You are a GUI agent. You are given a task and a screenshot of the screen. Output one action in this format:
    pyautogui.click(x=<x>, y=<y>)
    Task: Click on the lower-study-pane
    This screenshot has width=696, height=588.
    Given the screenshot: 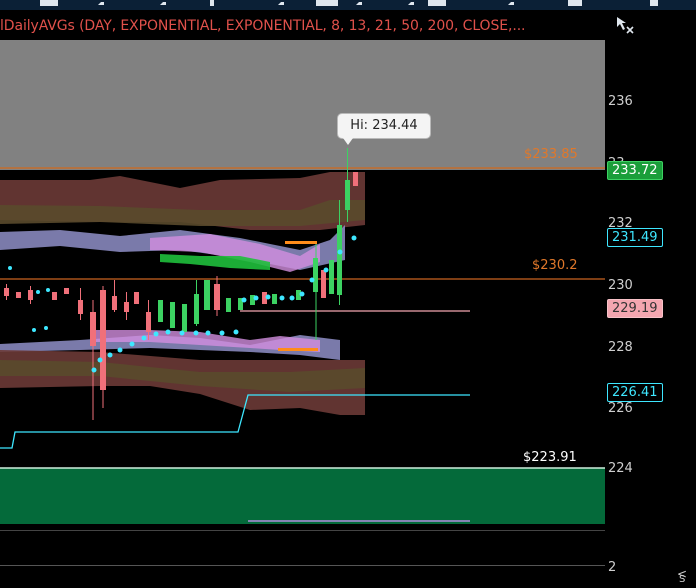 What is the action you would take?
    pyautogui.click(x=302, y=559)
    